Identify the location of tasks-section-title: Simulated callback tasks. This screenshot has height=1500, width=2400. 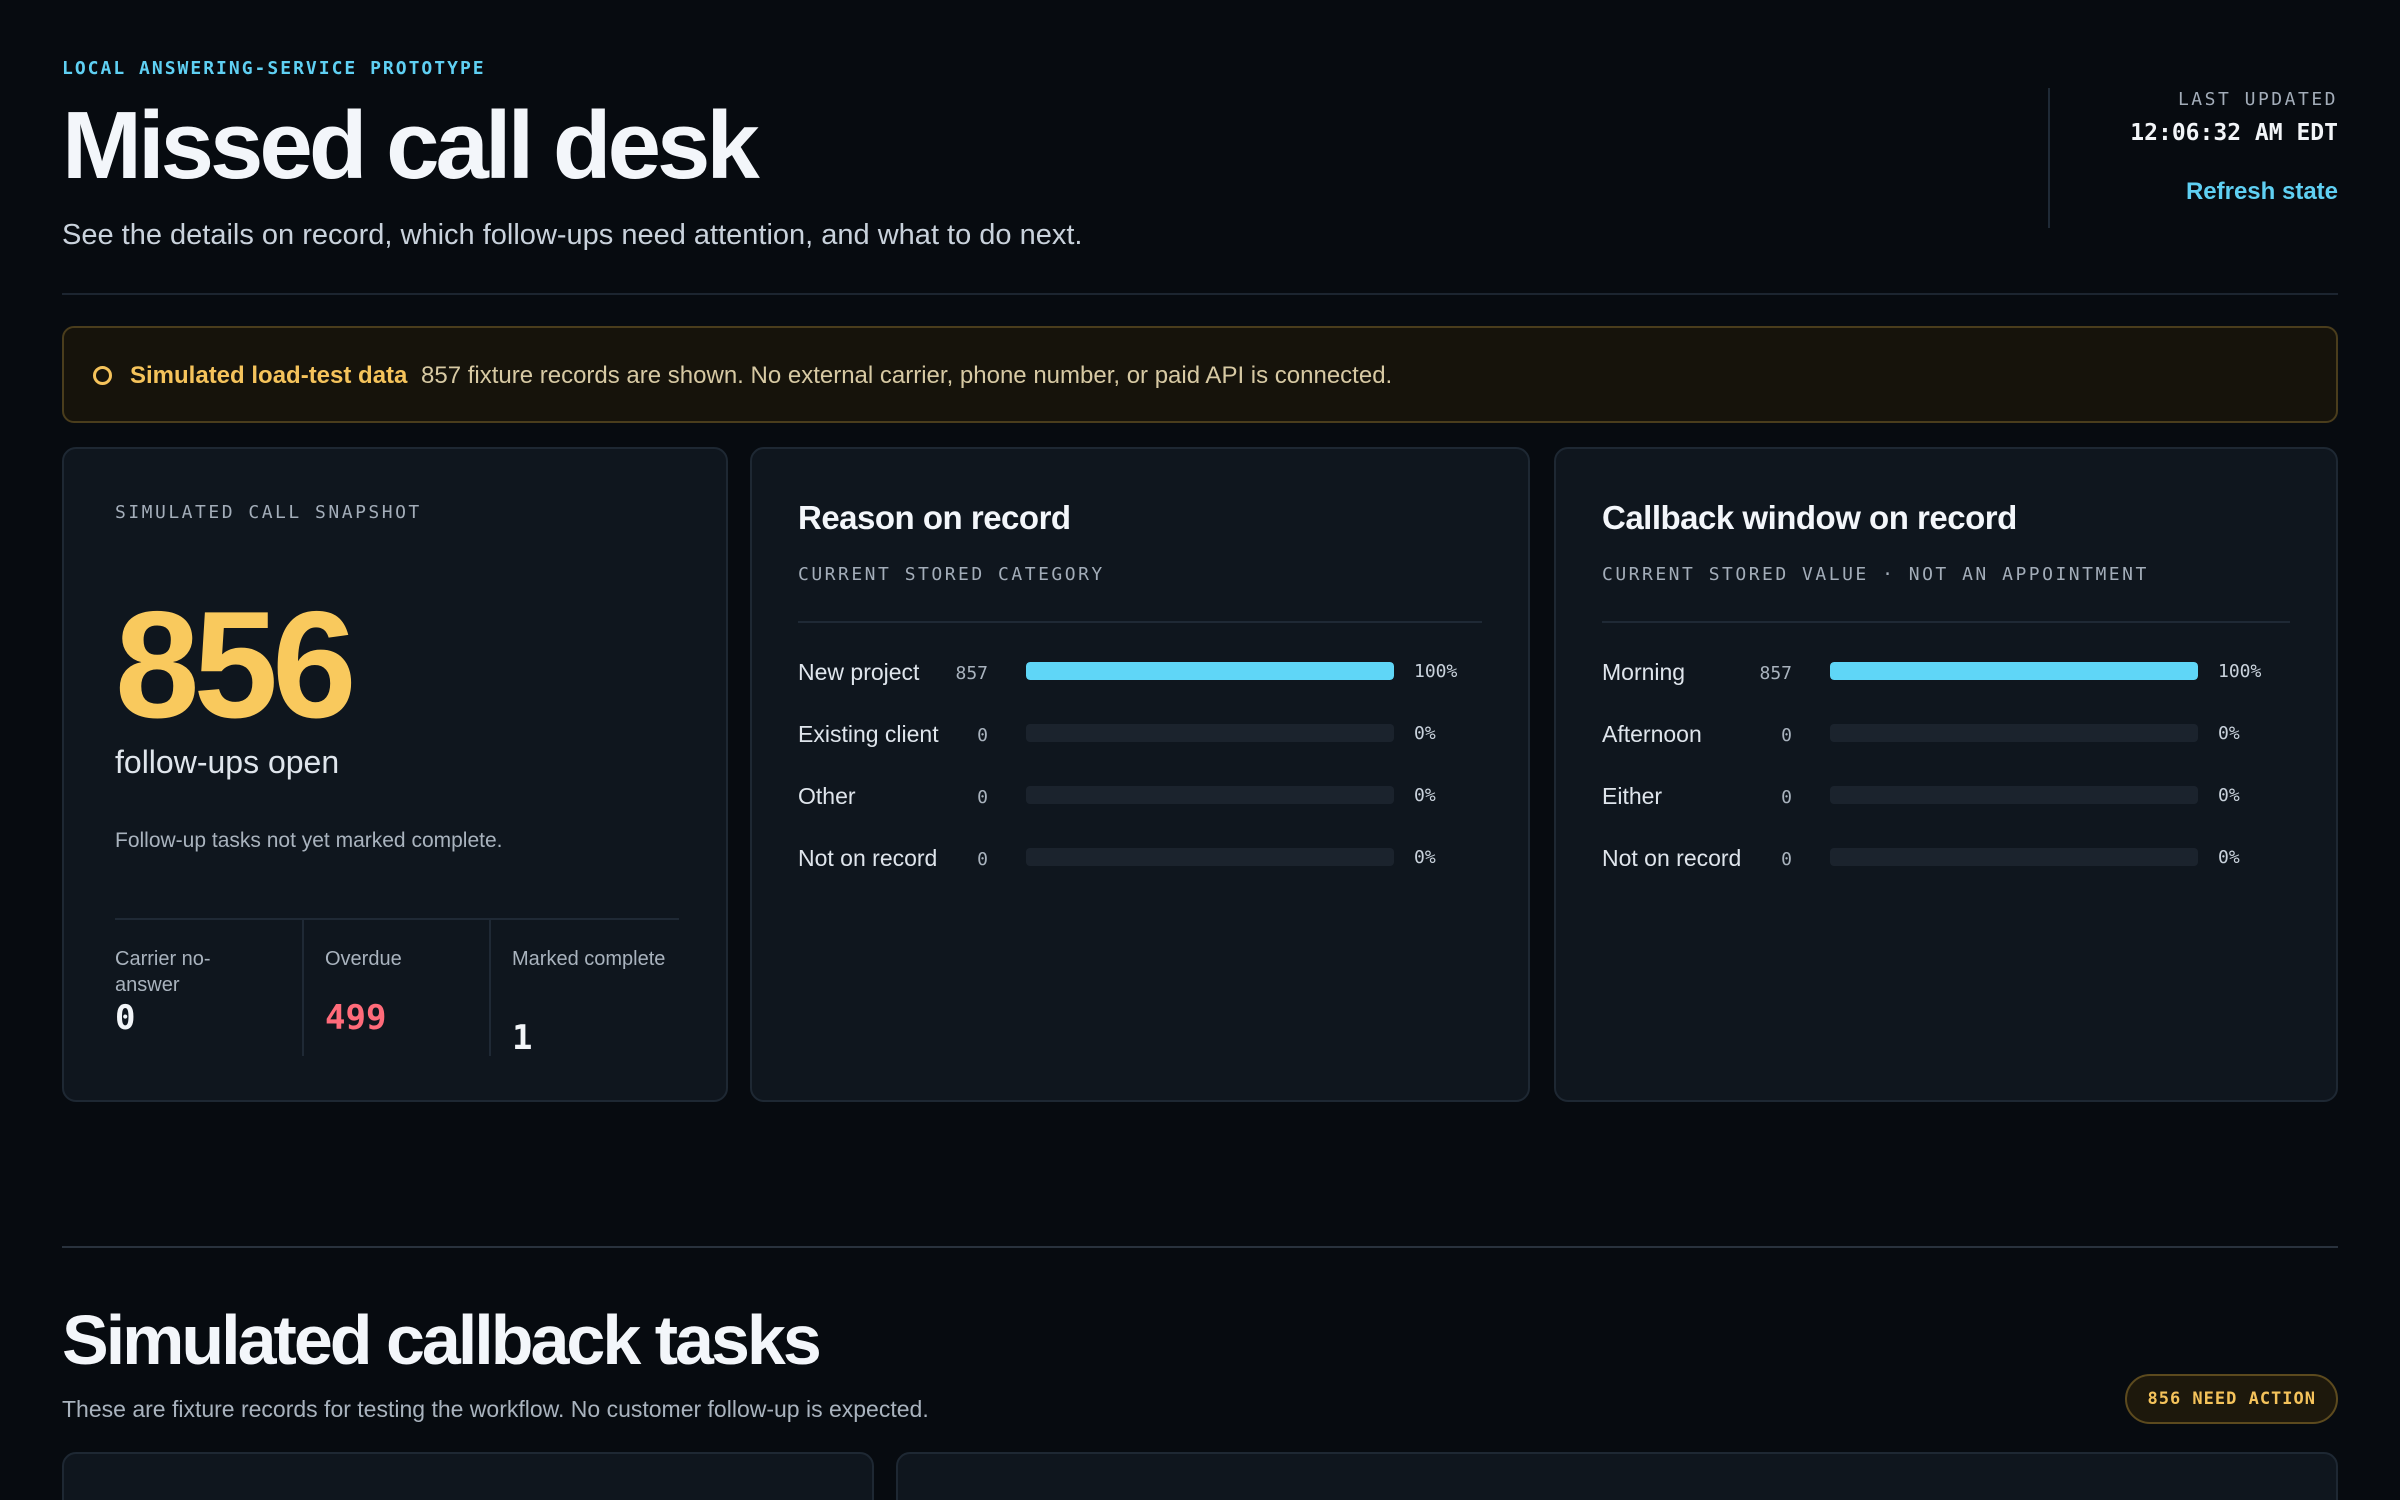
(442, 1340).